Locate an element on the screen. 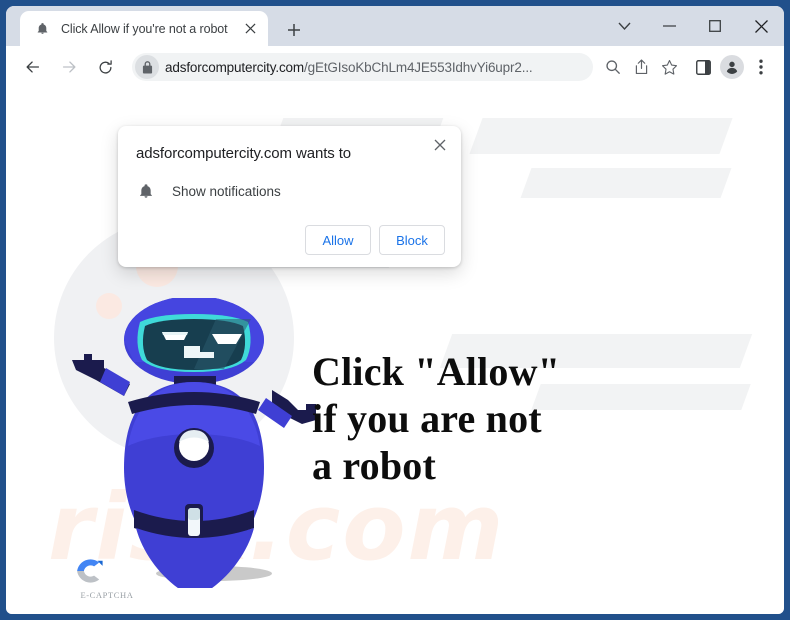 This screenshot has width=790, height=620. profile-avatar-icon is located at coordinates (732, 67).